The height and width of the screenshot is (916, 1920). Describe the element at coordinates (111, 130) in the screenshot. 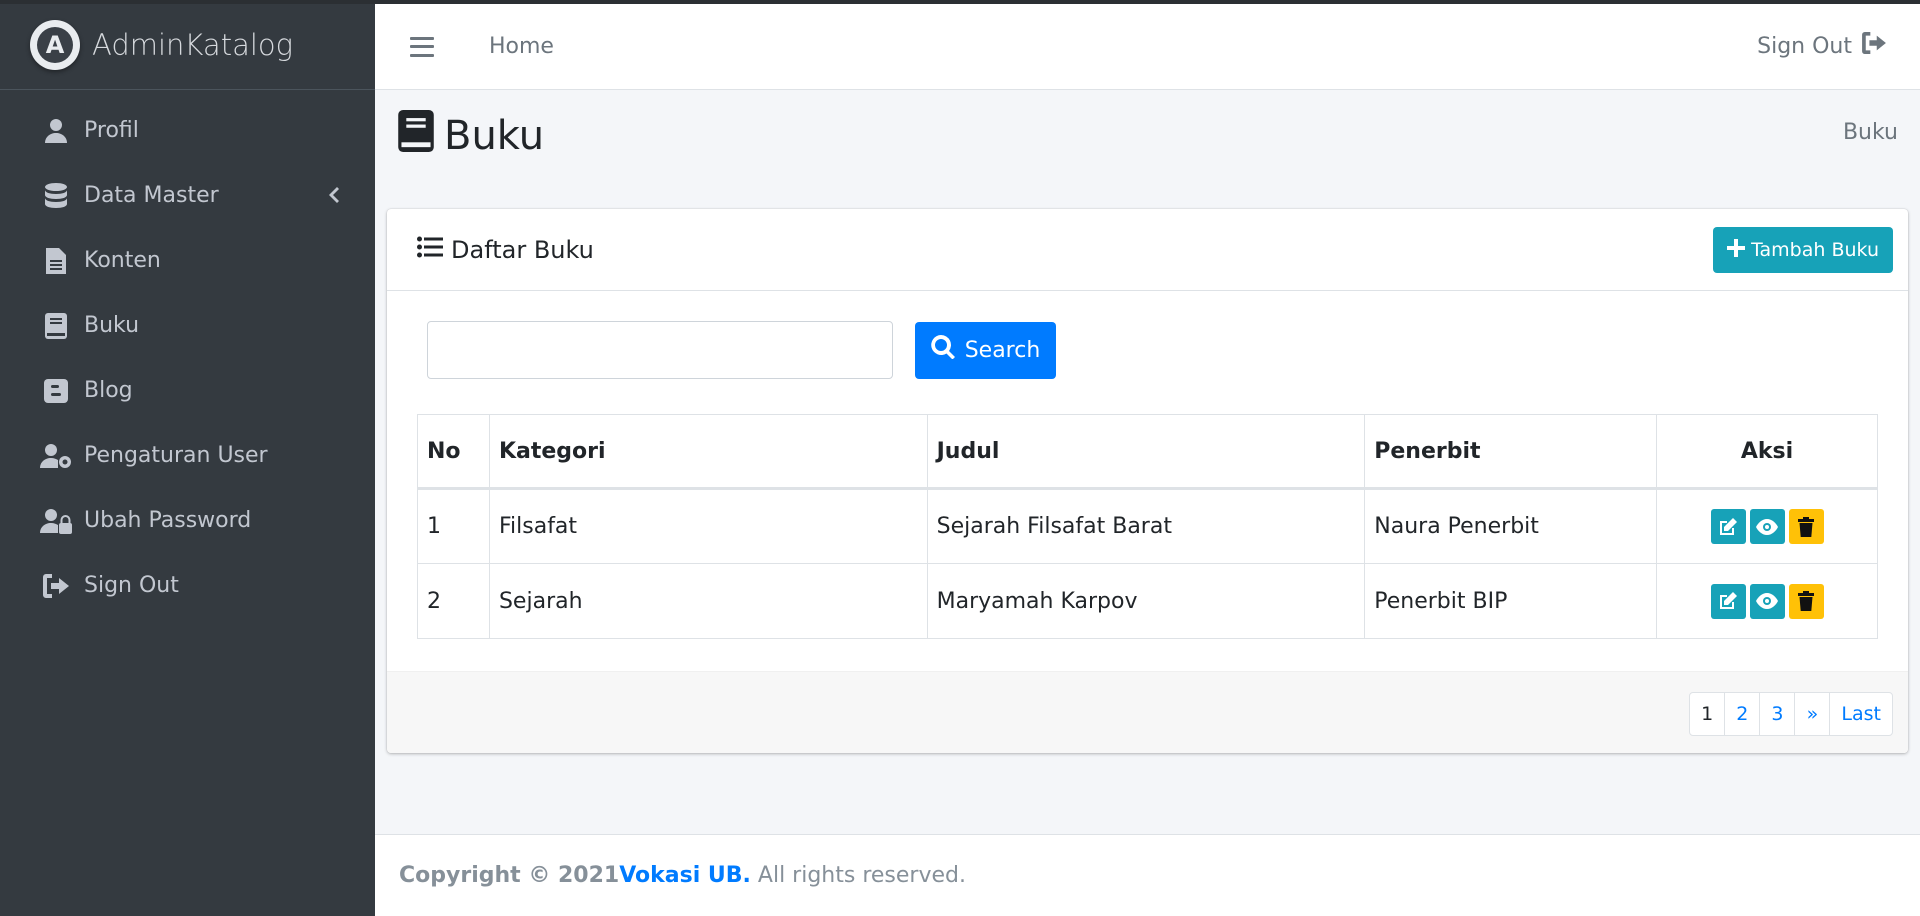

I see `sidebar-item-label: Profil` at that location.